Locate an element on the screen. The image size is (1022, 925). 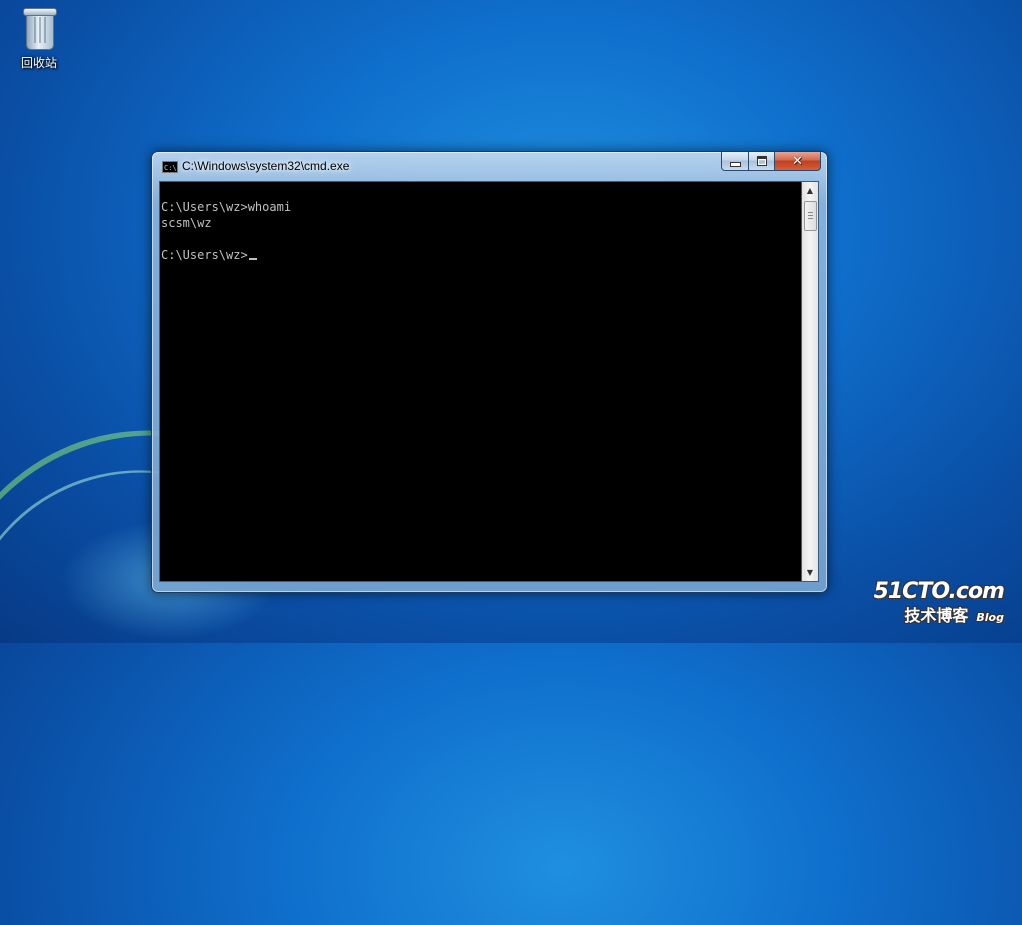
watermark-text: 技术博客 is located at coordinates (936, 615).